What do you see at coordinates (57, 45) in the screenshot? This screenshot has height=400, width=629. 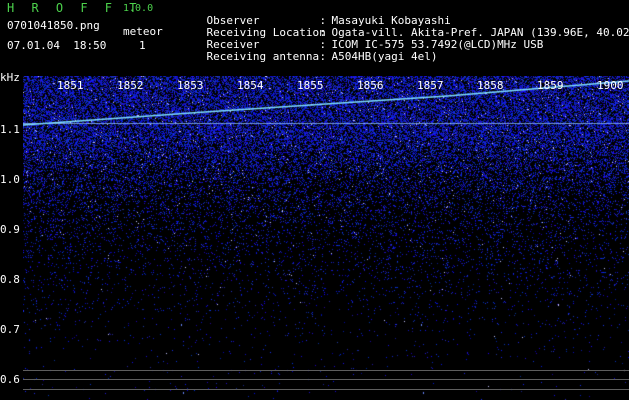 I see `capture-datetime: 07.01.04 18:50` at bounding box center [57, 45].